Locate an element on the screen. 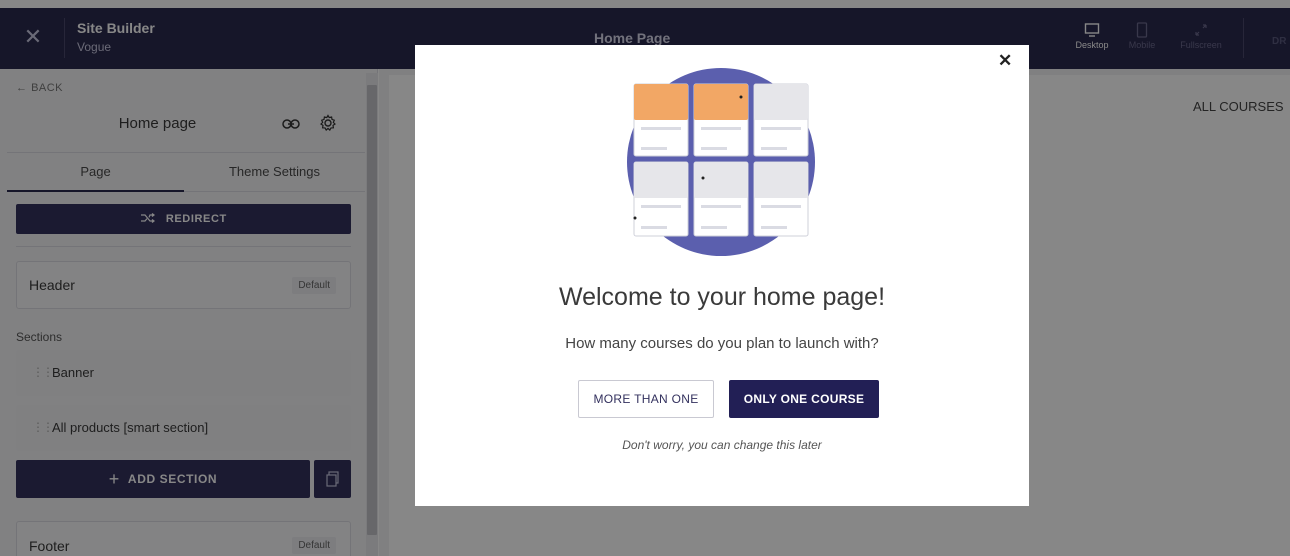 Image resolution: width=1290 pixels, height=556 pixels. only-one-course-button: ONLY ONE COURSE is located at coordinates (804, 399).